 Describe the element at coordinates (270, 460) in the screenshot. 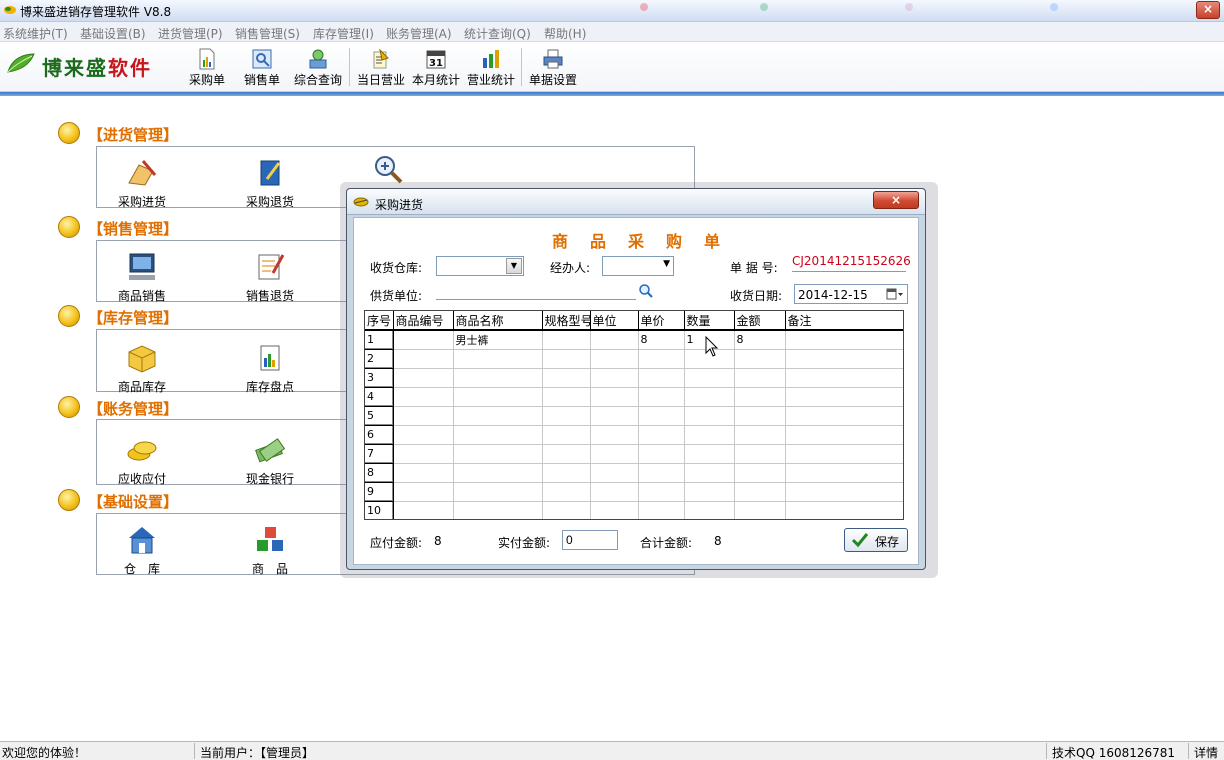

I see `module-cash-bank-button: 现金银行` at that location.